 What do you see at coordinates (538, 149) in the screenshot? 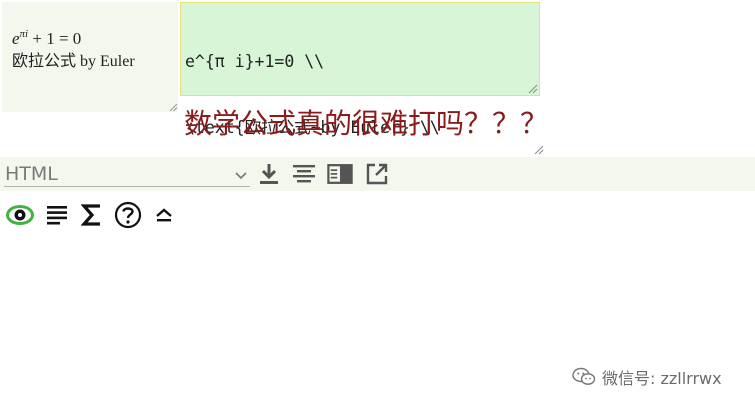
I see `annotation-resize-grip-icon` at bounding box center [538, 149].